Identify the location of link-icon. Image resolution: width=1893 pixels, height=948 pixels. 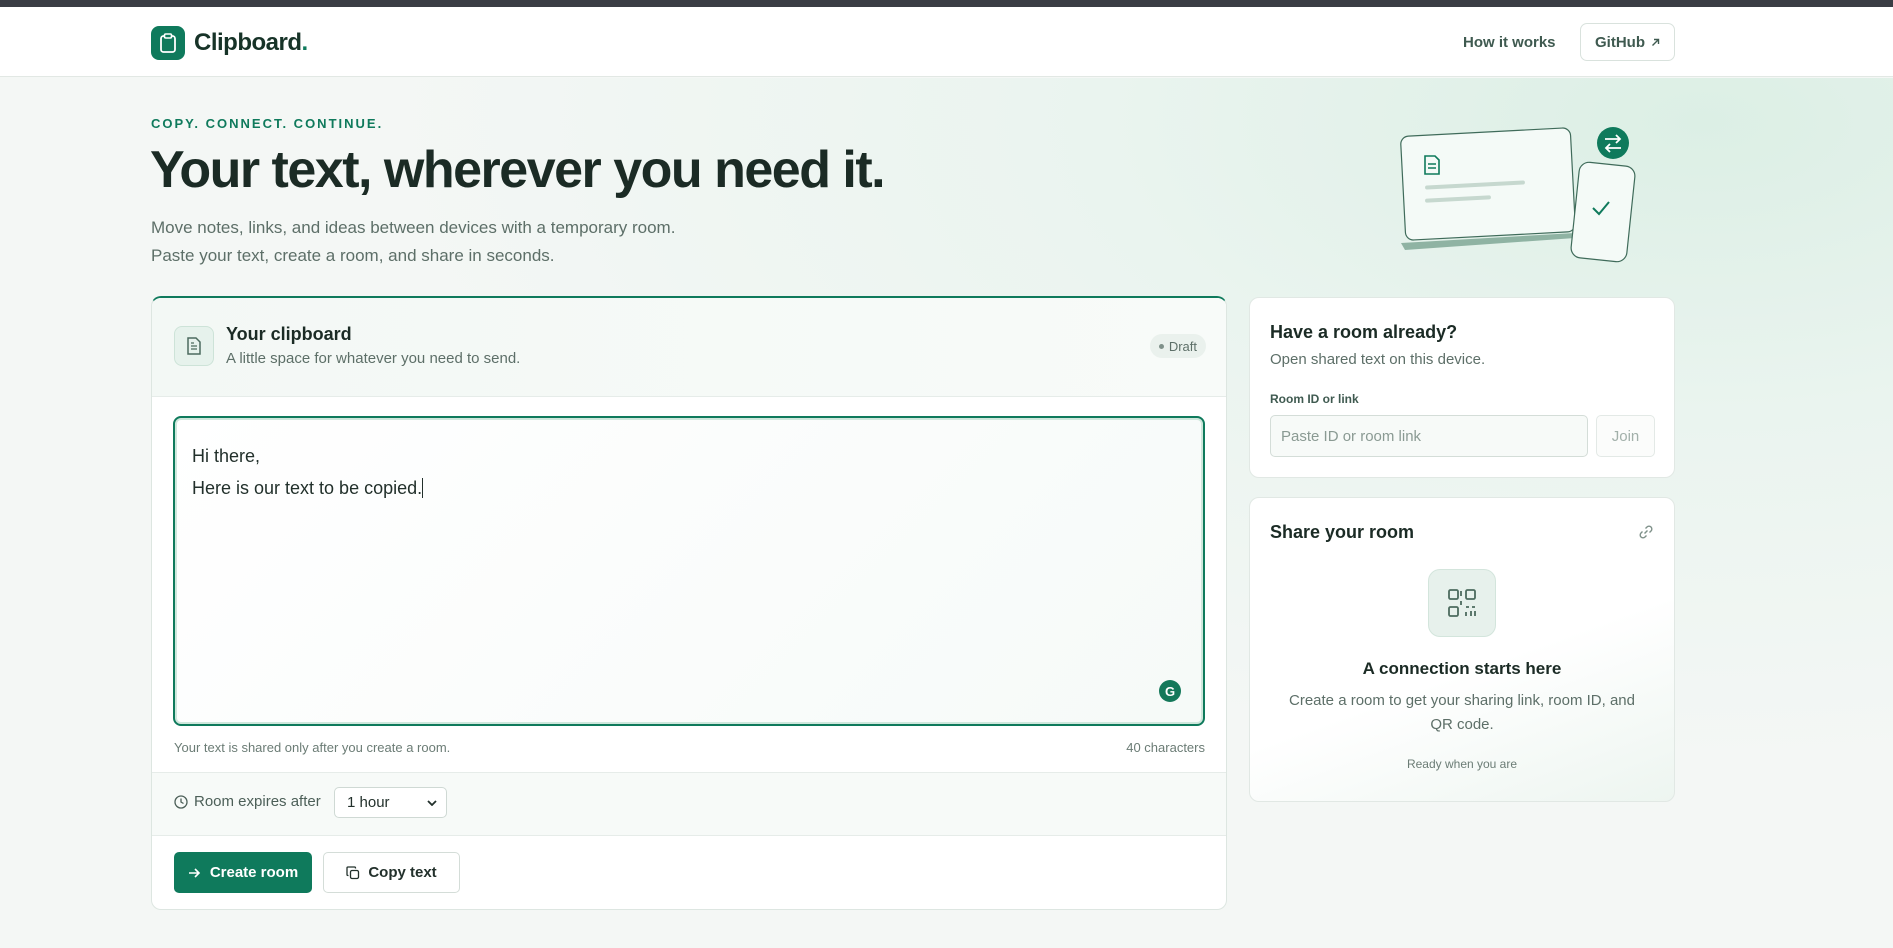
(1646, 532).